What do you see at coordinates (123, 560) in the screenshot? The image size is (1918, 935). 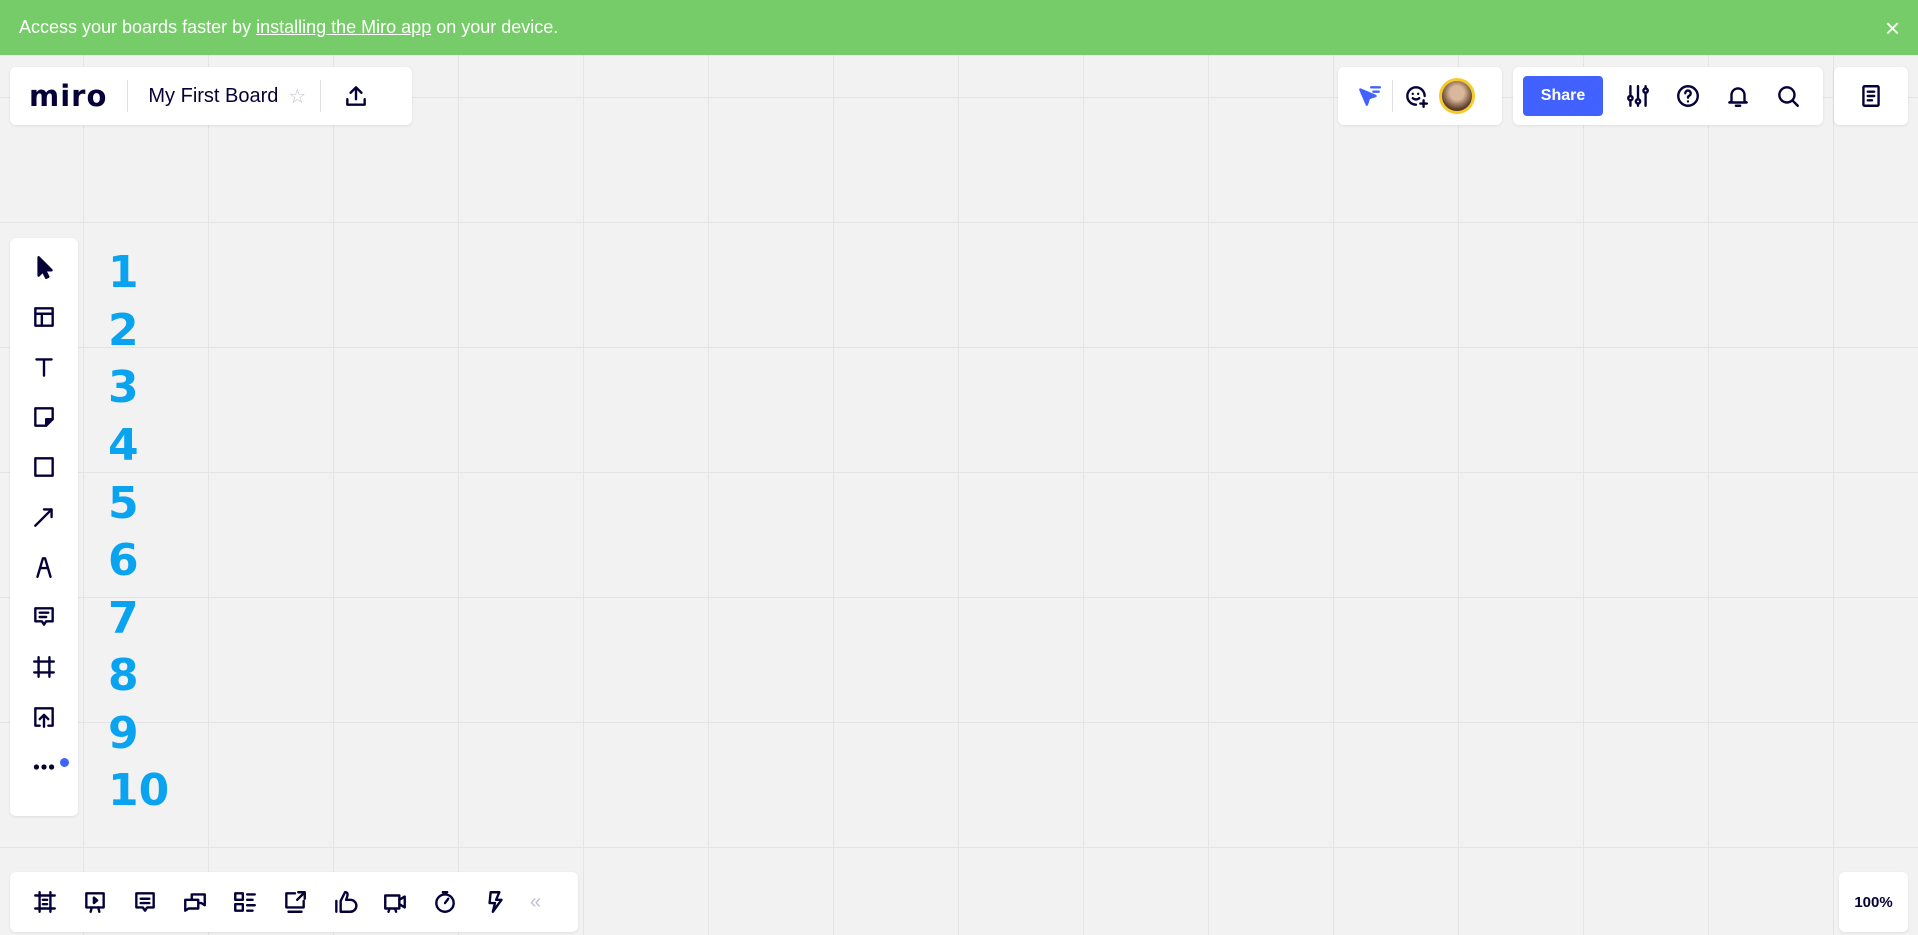 I see `label-number: 6` at bounding box center [123, 560].